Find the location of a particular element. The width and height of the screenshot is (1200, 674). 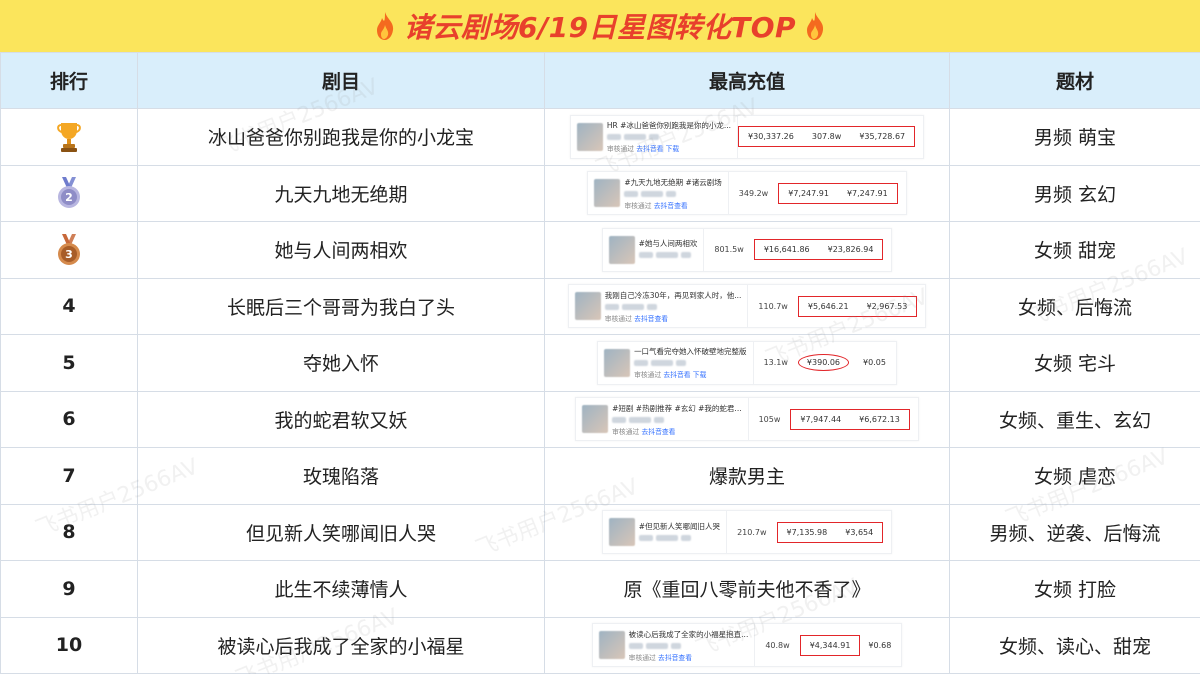

drama-title: 此生不续薄情人 is located at coordinates (341, 589).